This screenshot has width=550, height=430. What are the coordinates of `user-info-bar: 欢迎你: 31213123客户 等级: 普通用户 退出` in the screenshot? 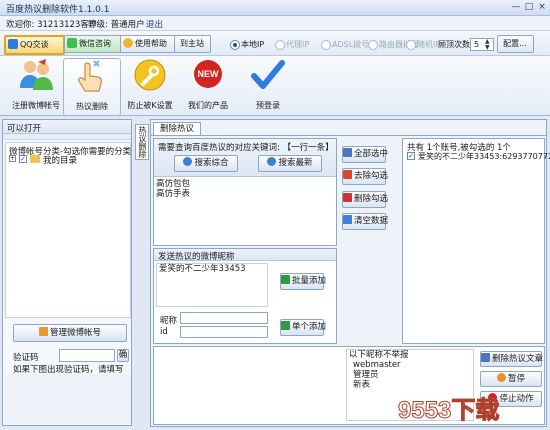 It's located at (275, 23).